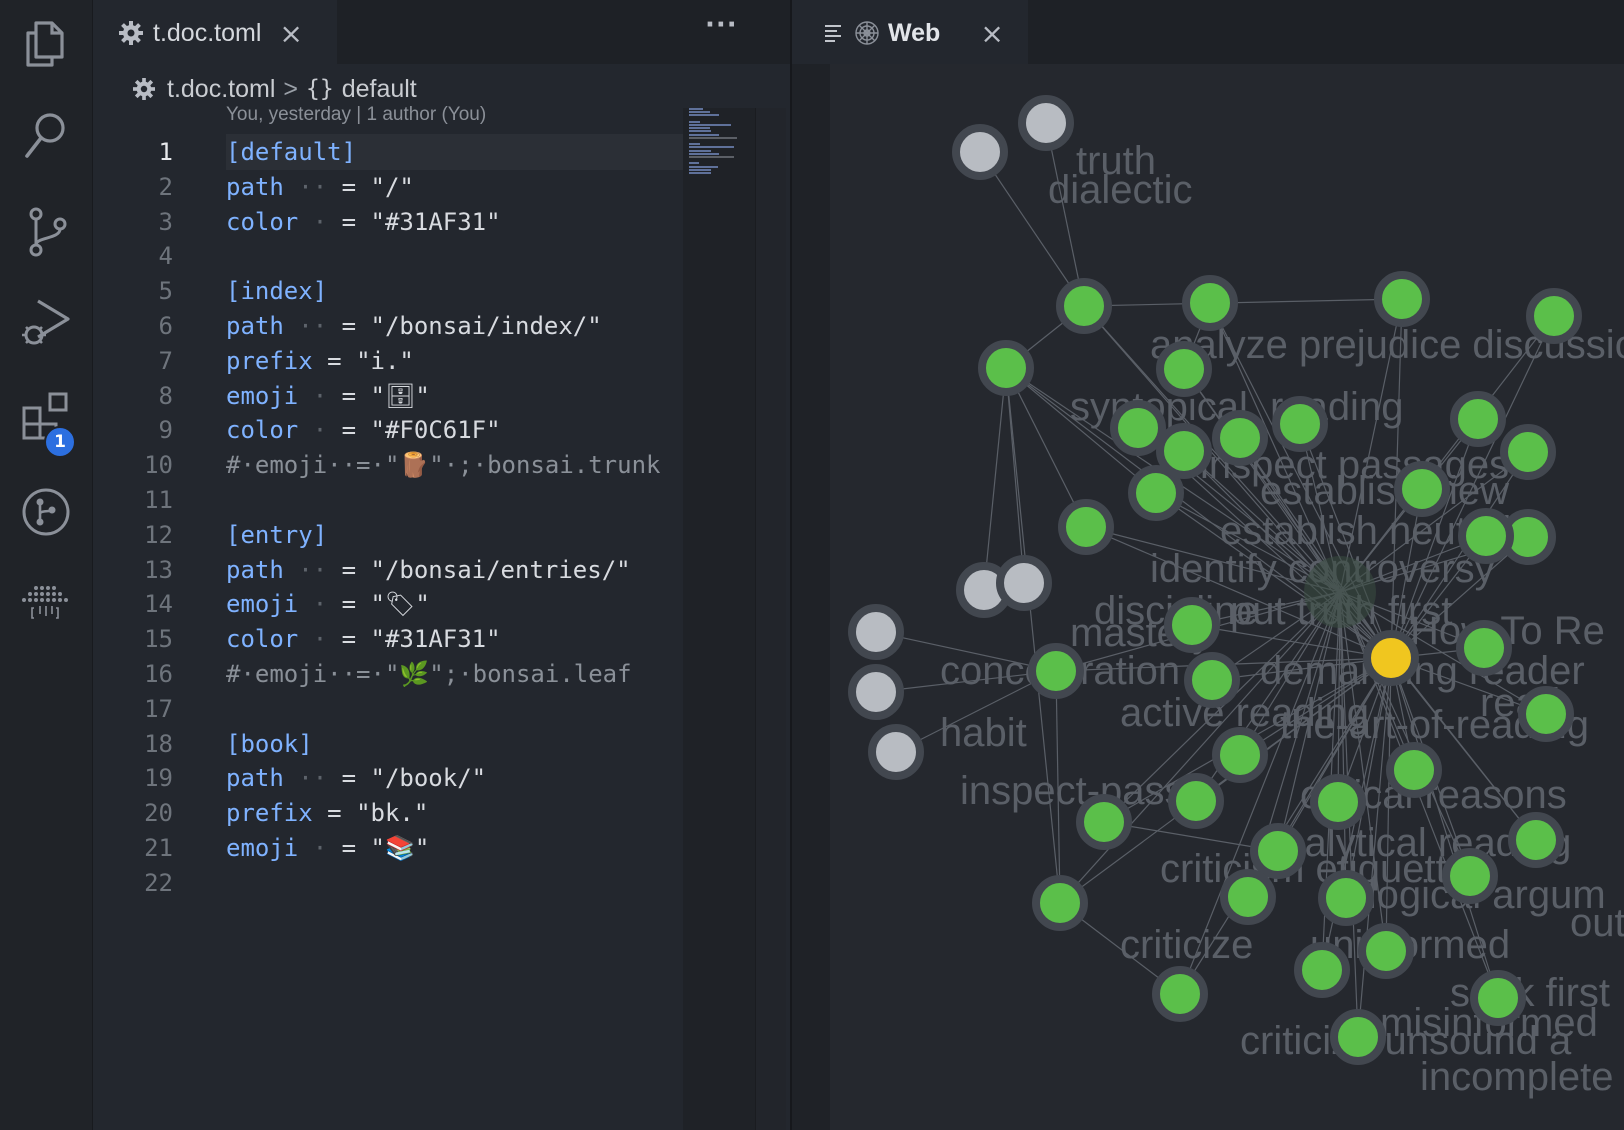 This screenshot has height=1130, width=1624. I want to click on code-line: 3 color · = "#31AF31", so click(434, 222).